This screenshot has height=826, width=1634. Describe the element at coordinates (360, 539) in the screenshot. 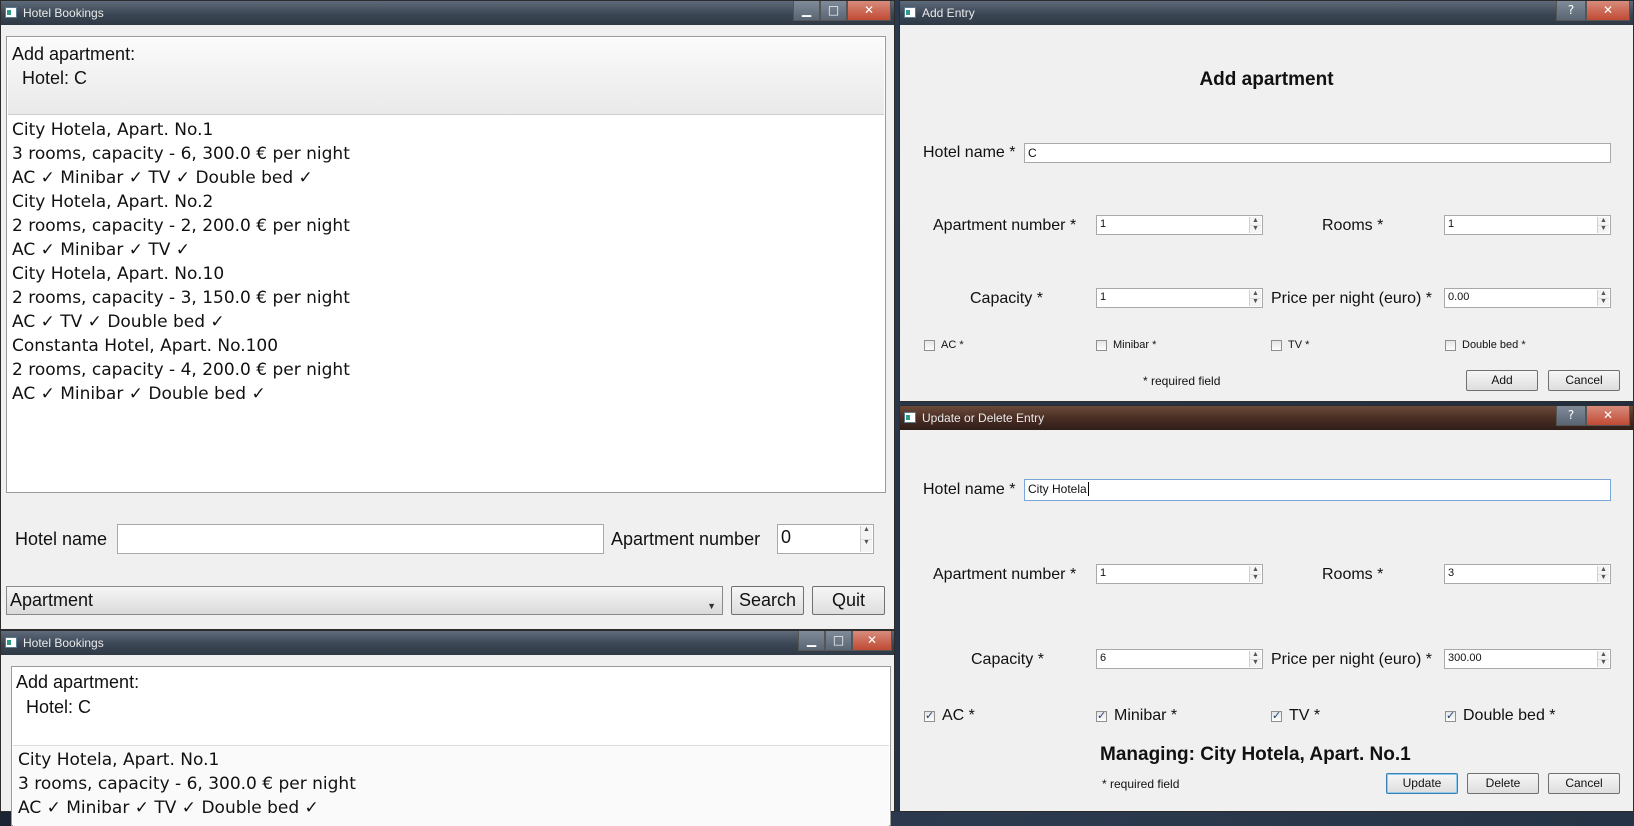

I see `hotel-name-input` at that location.